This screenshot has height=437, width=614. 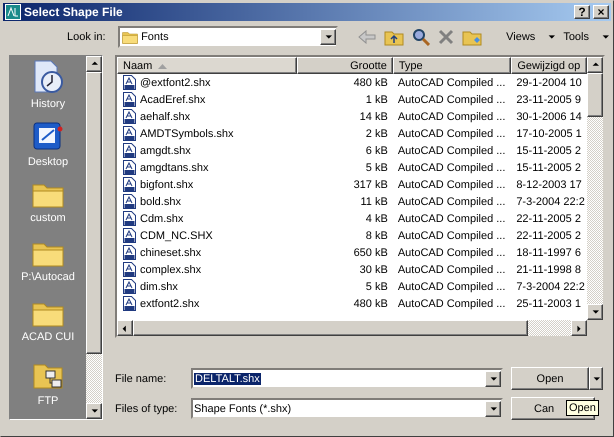 I want to click on file-size: 2 kB, so click(x=377, y=134).